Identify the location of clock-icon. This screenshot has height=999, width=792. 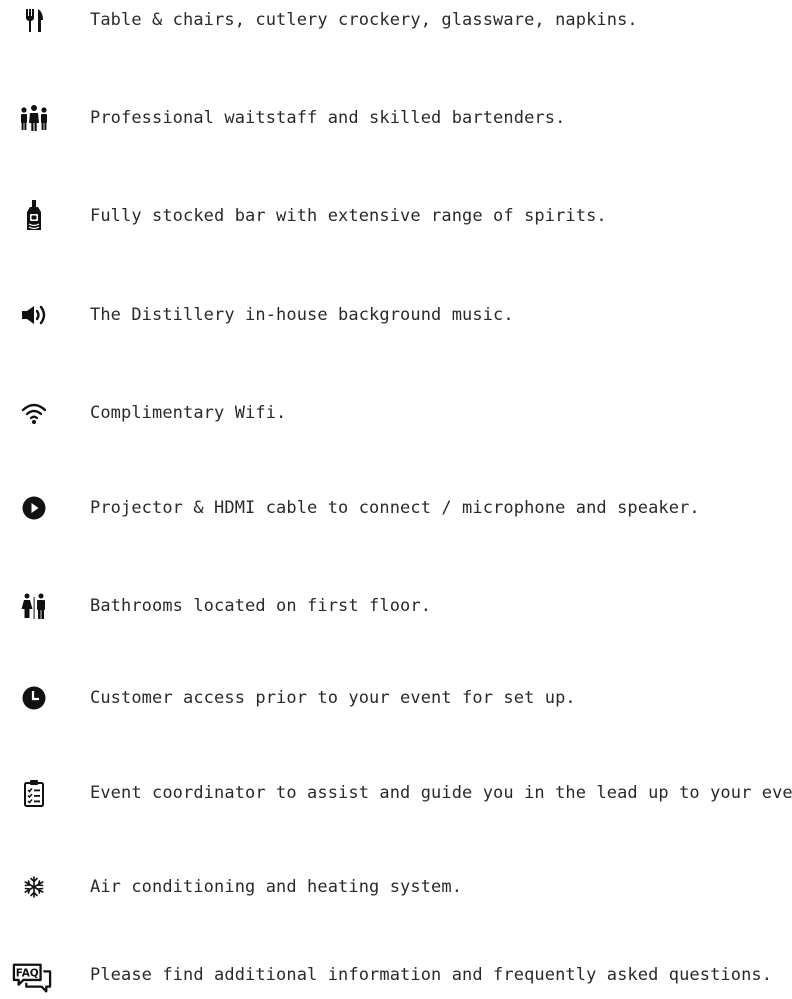
(34, 698).